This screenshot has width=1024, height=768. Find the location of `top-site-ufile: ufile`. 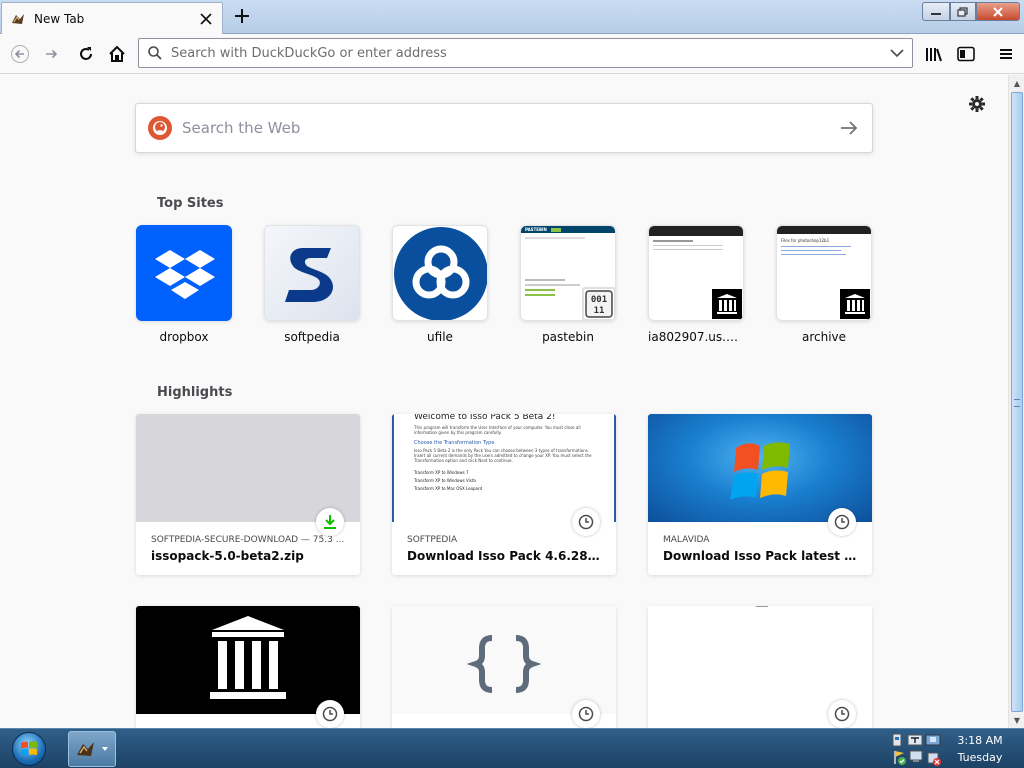

top-site-ufile: ufile is located at coordinates (440, 284).